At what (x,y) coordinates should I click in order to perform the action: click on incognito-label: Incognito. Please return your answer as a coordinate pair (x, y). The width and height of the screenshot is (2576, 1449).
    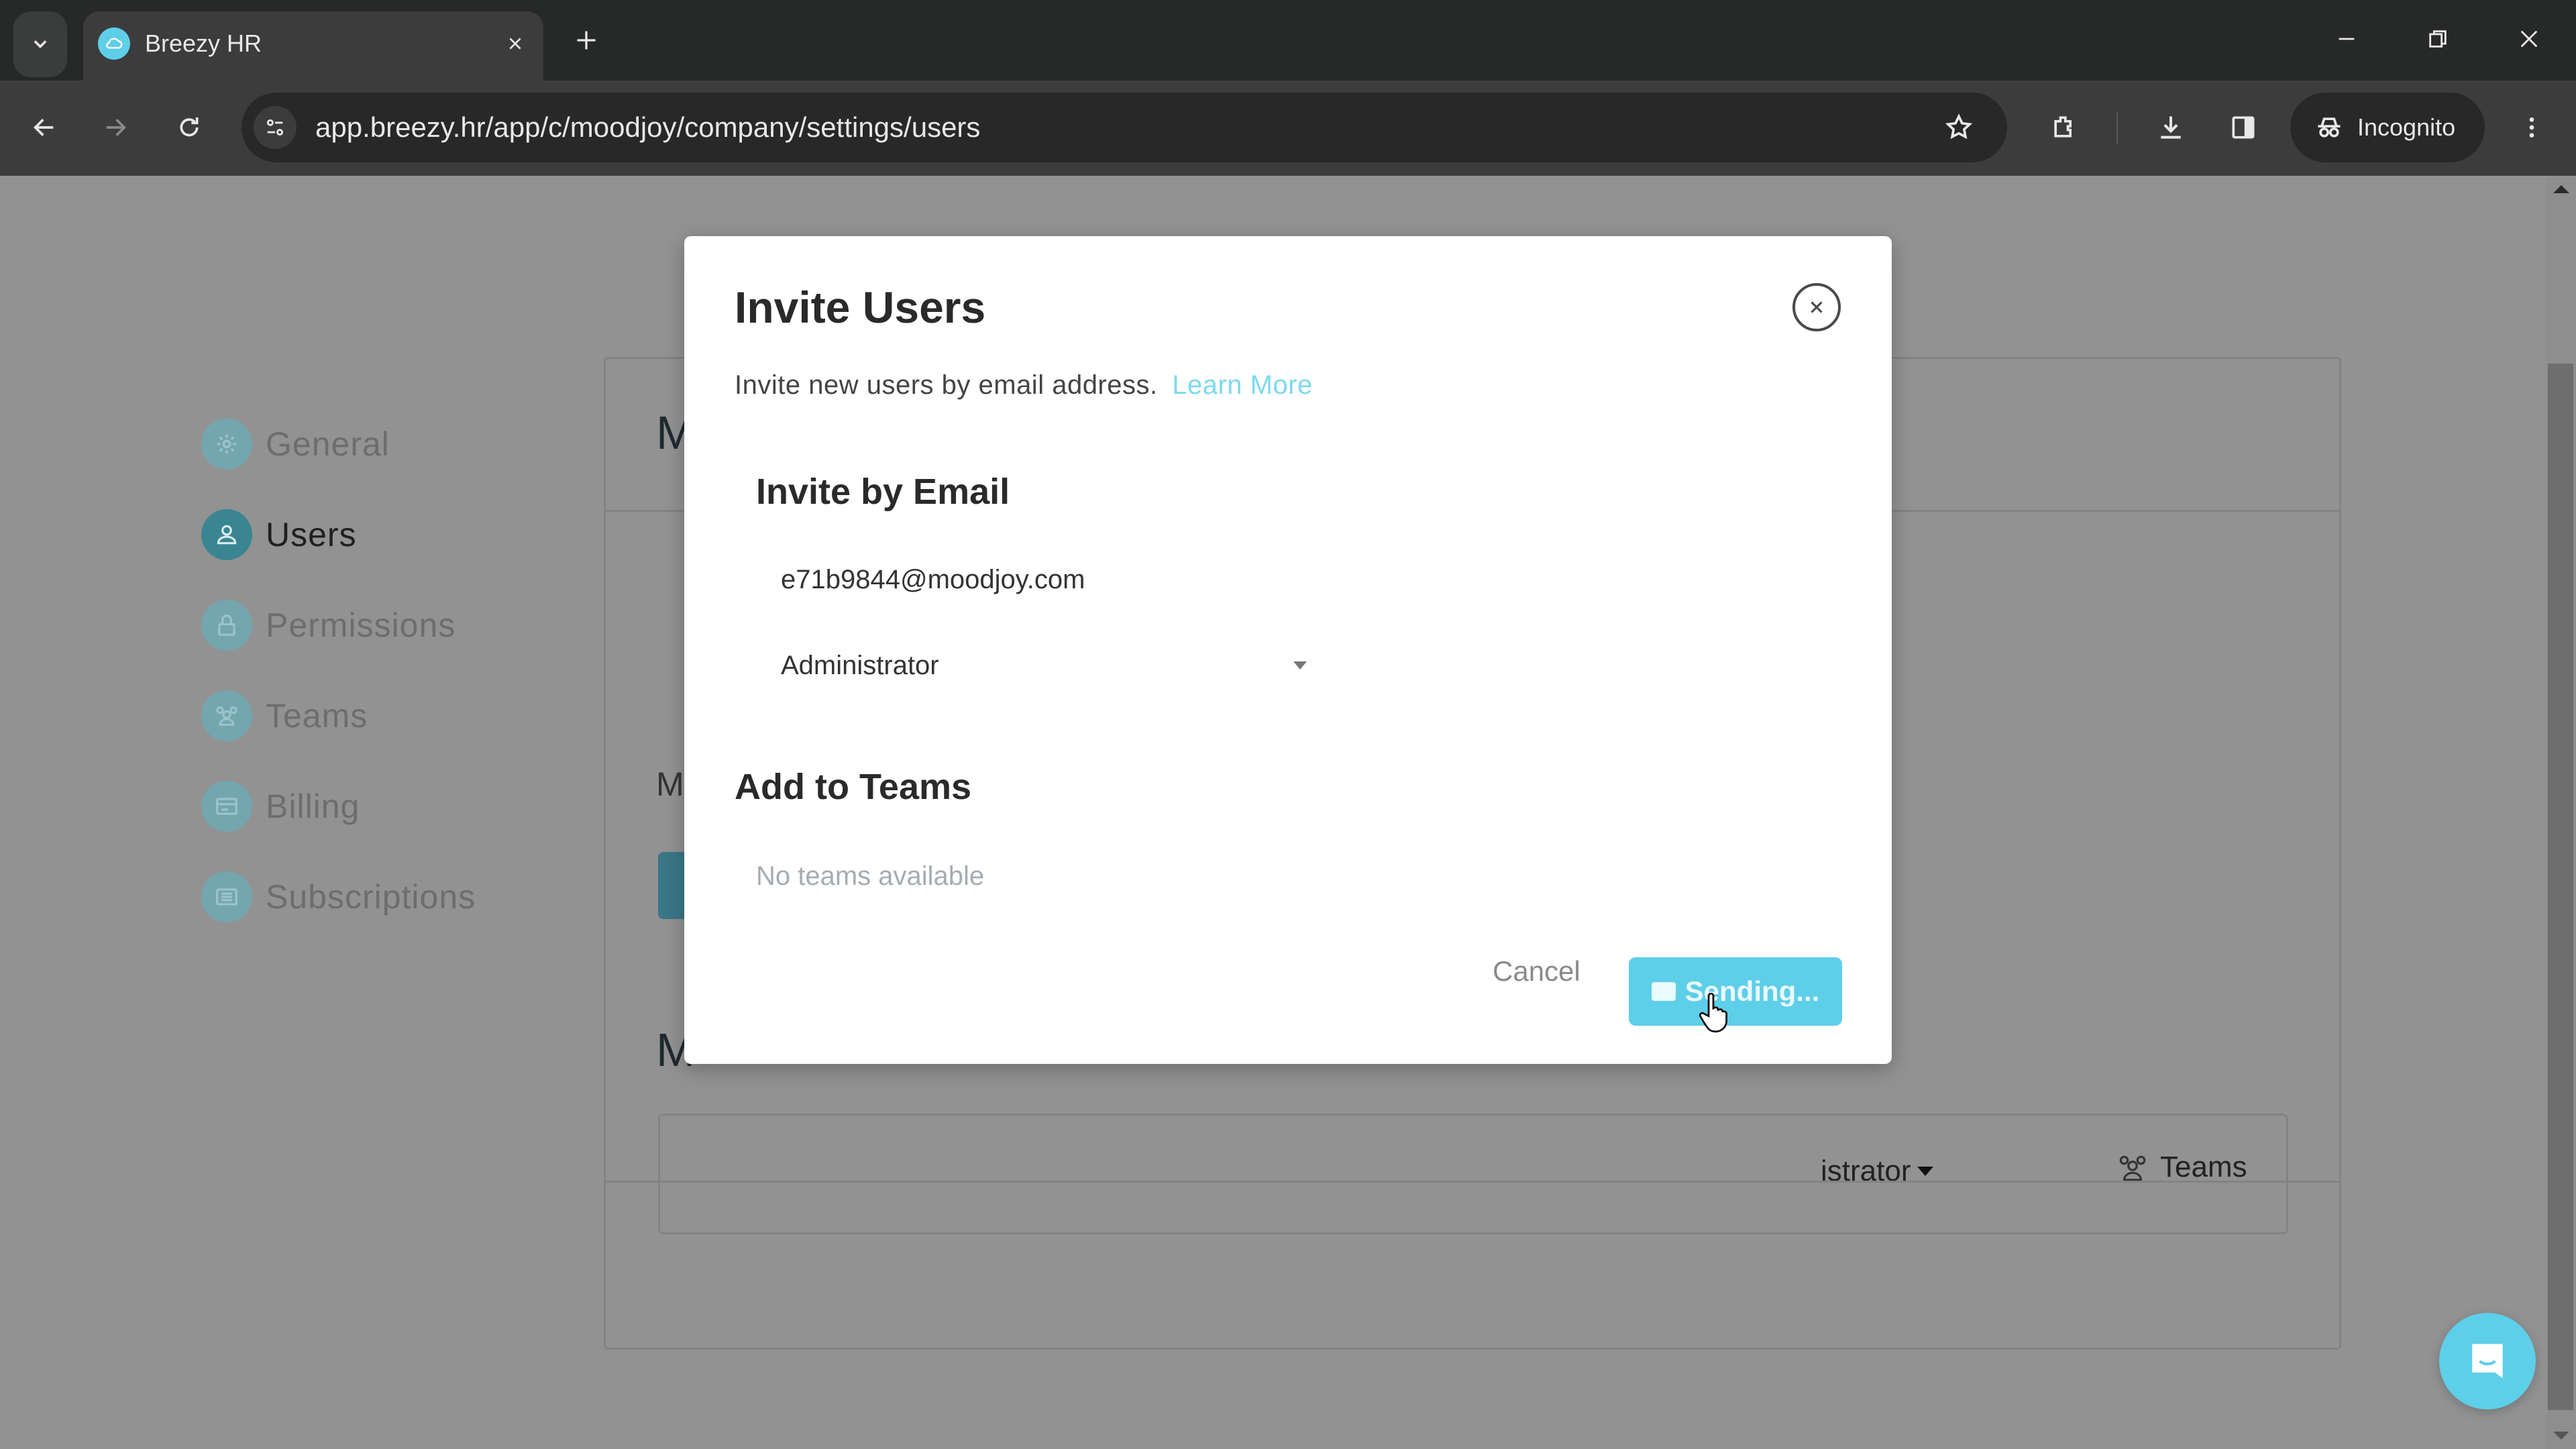
    Looking at the image, I should click on (2406, 127).